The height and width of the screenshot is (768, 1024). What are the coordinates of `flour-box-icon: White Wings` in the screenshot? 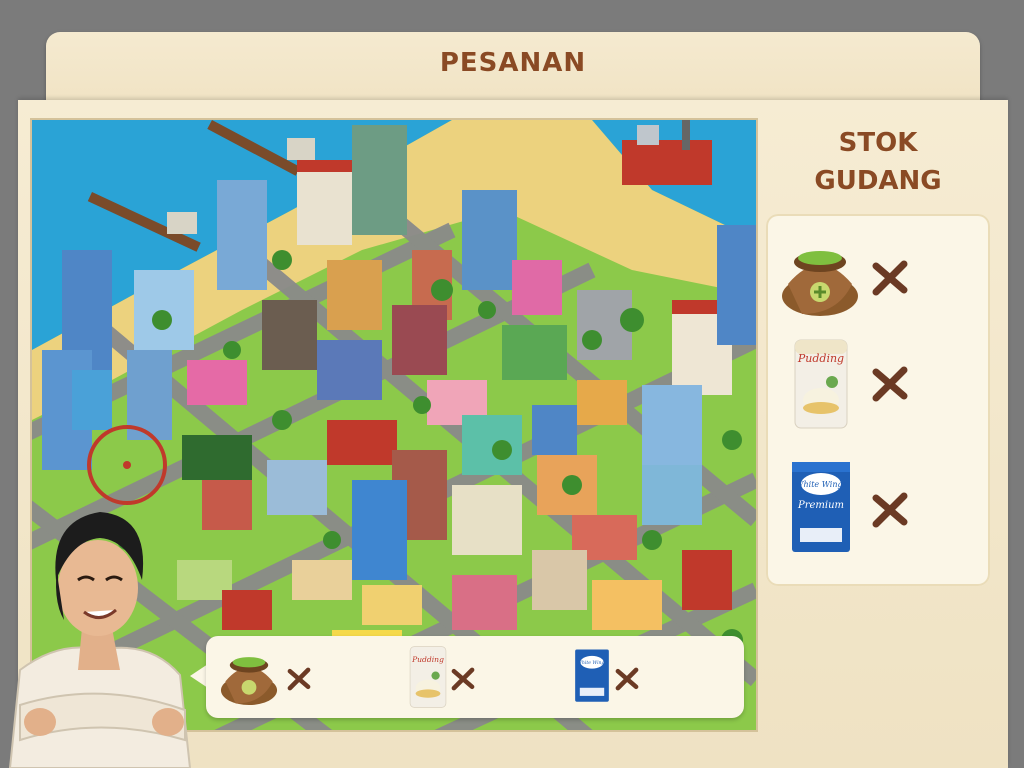 It's located at (592, 675).